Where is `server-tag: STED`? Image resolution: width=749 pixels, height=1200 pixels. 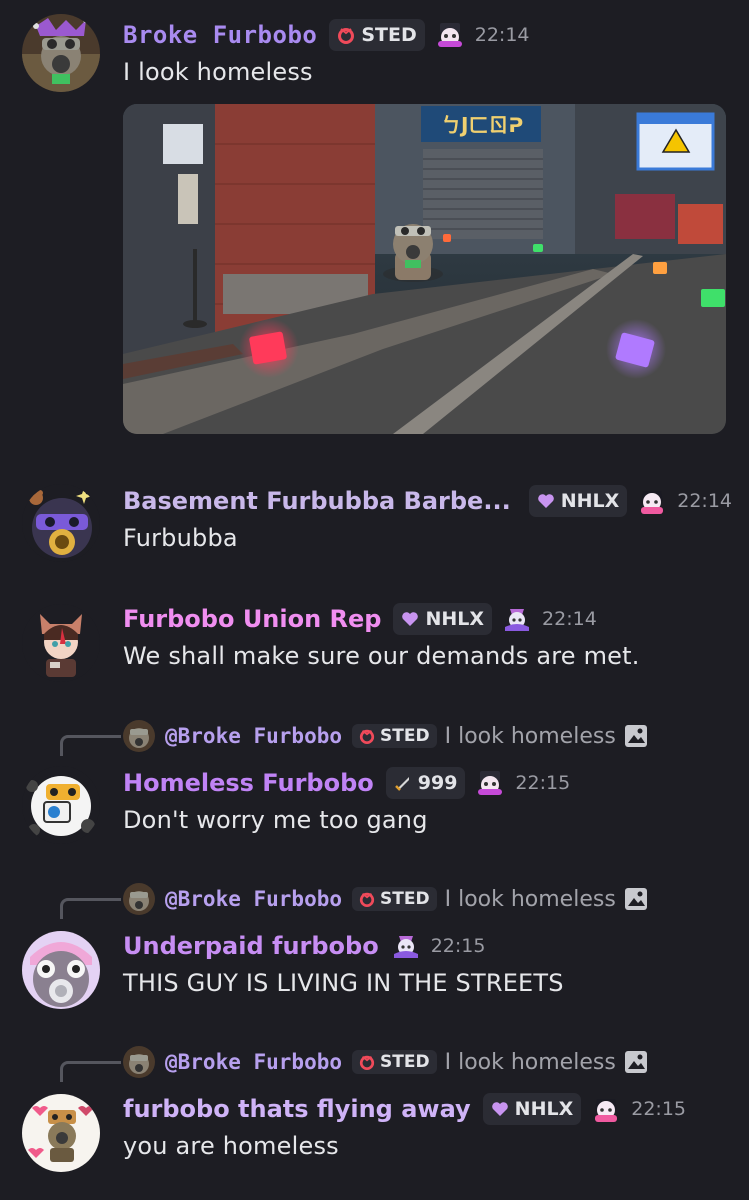 server-tag: STED is located at coordinates (377, 35).